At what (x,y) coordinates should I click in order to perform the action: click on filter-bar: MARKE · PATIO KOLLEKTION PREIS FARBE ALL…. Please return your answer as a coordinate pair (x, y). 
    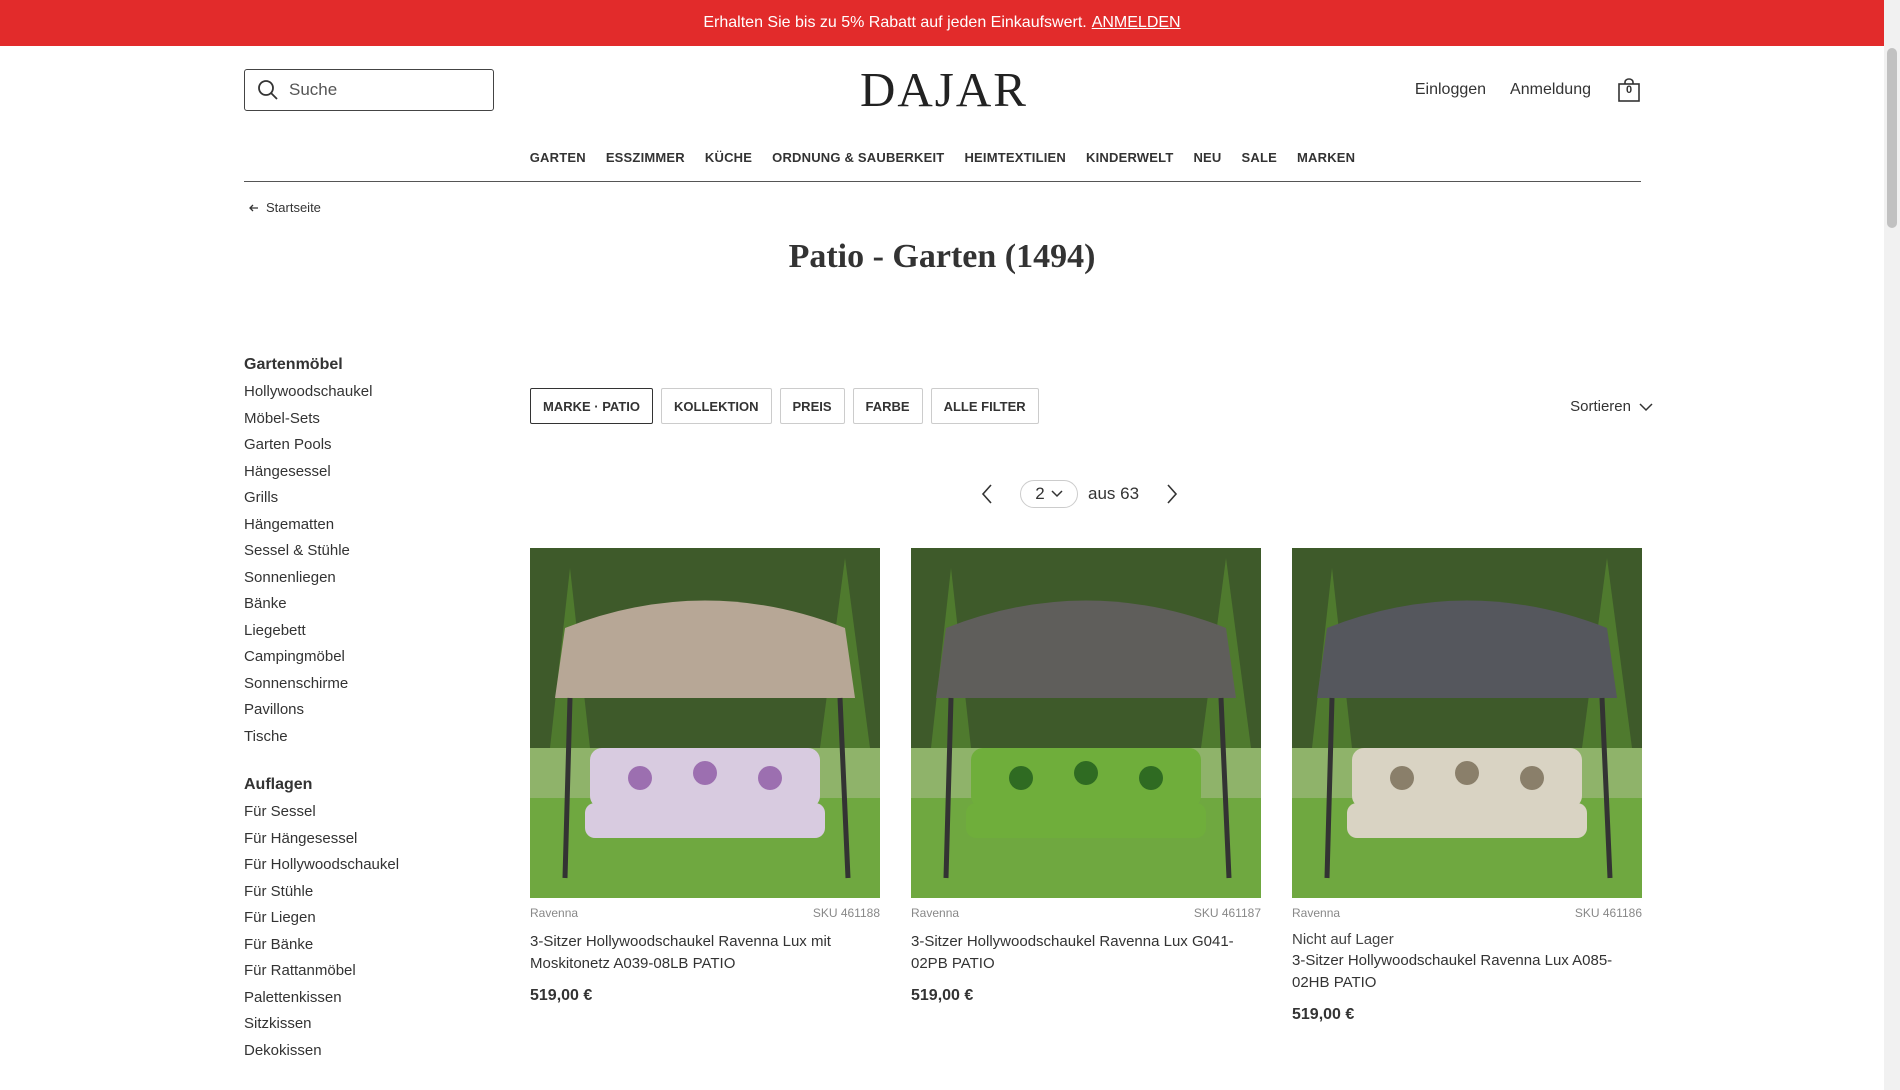
    Looking at the image, I should click on (784, 406).